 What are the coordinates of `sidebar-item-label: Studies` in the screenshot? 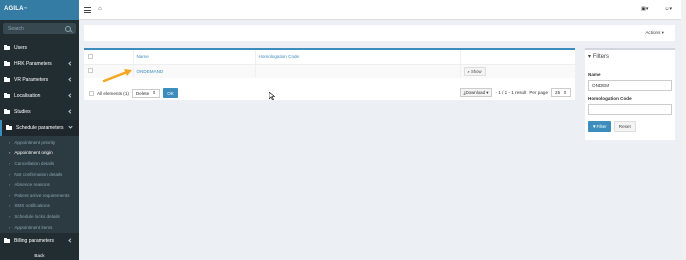 It's located at (22, 112).